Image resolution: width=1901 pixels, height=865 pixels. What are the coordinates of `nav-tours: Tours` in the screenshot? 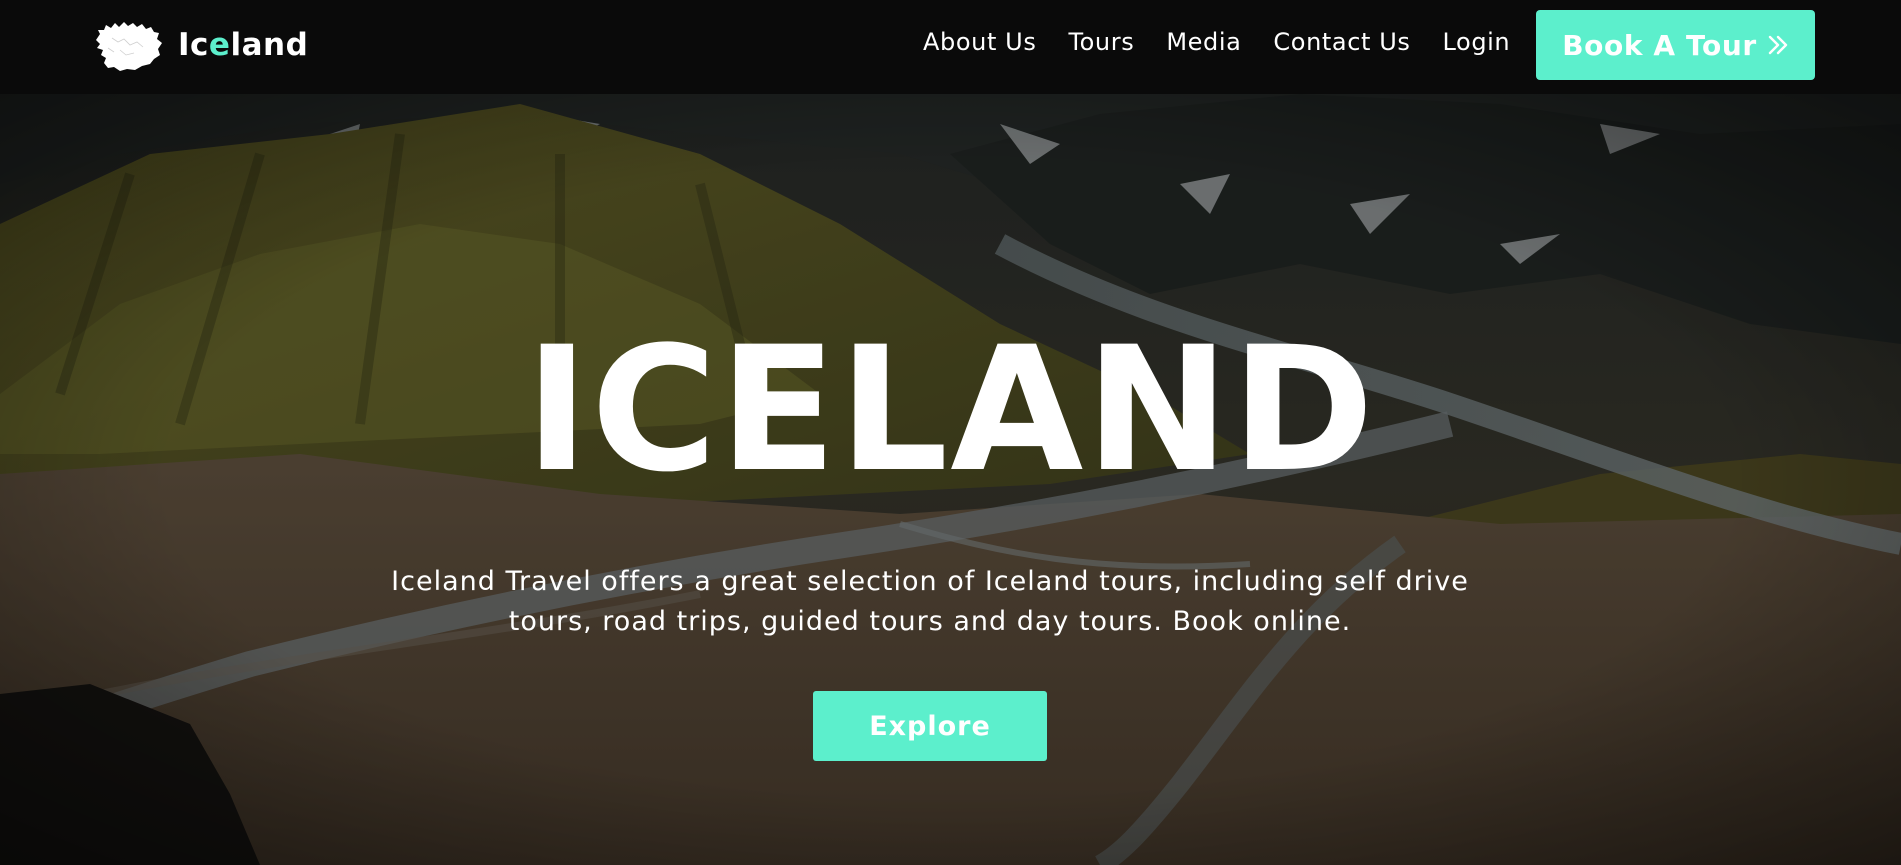 It's located at (1101, 42).